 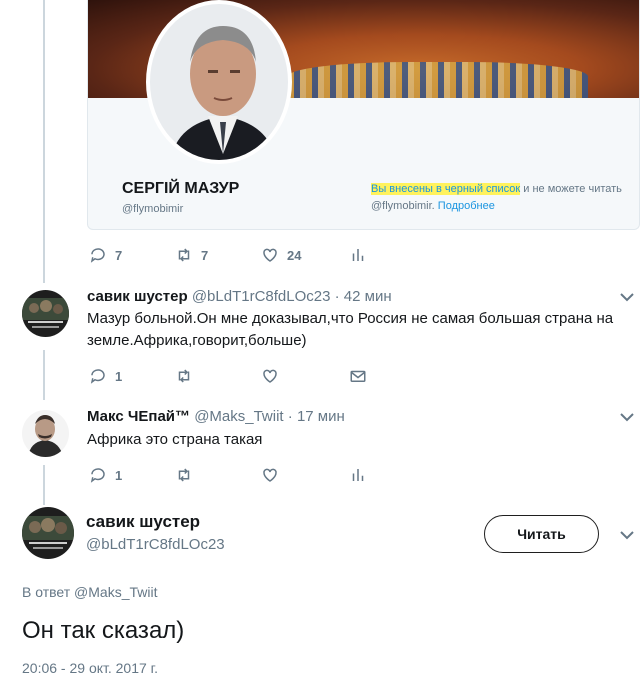 What do you see at coordinates (305, 255) in the screenshot?
I see `like-button: 24` at bounding box center [305, 255].